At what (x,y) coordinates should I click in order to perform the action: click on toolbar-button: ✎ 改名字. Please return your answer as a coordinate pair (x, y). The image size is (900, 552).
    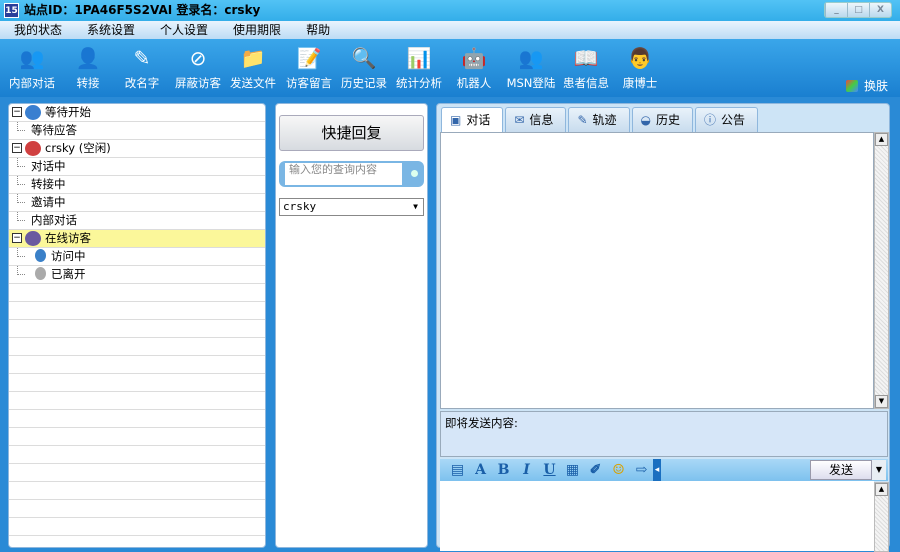
    Looking at the image, I should click on (142, 67).